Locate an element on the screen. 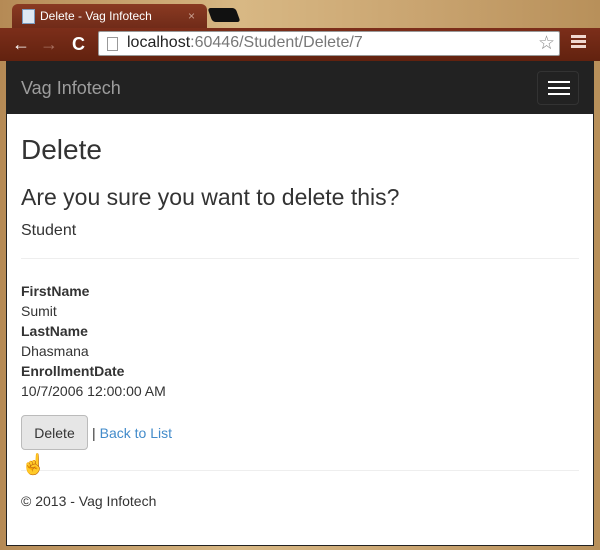 This screenshot has width=600, height=550. reload-icon: C is located at coordinates (78, 44).